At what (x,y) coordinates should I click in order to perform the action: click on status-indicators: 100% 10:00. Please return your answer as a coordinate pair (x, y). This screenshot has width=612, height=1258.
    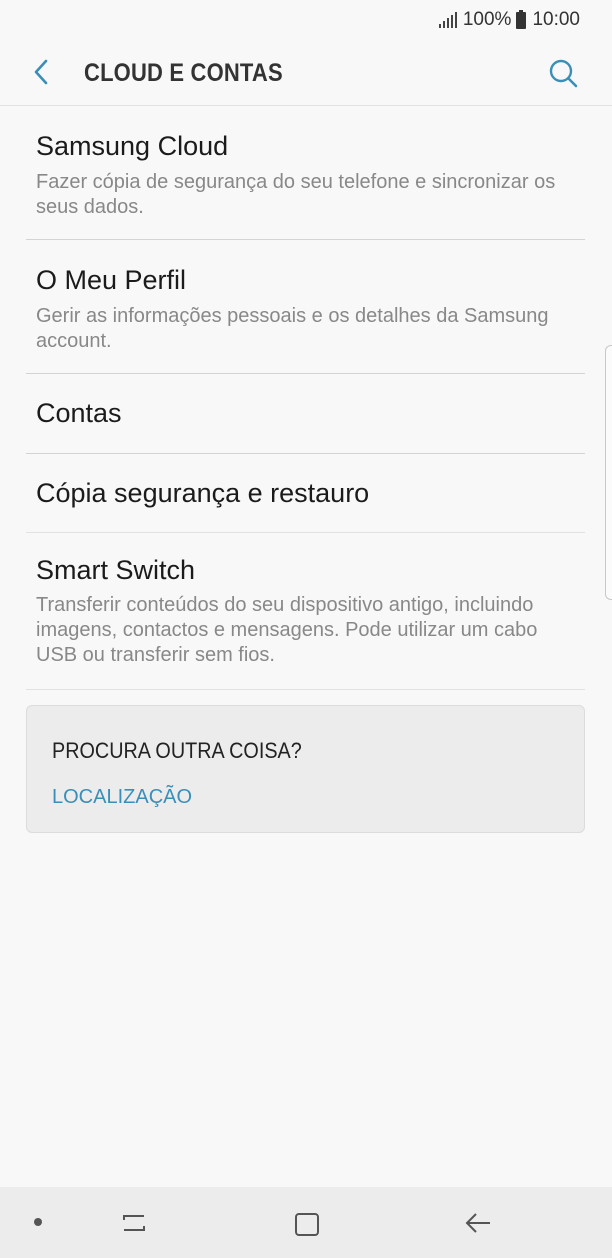
    Looking at the image, I should click on (509, 20).